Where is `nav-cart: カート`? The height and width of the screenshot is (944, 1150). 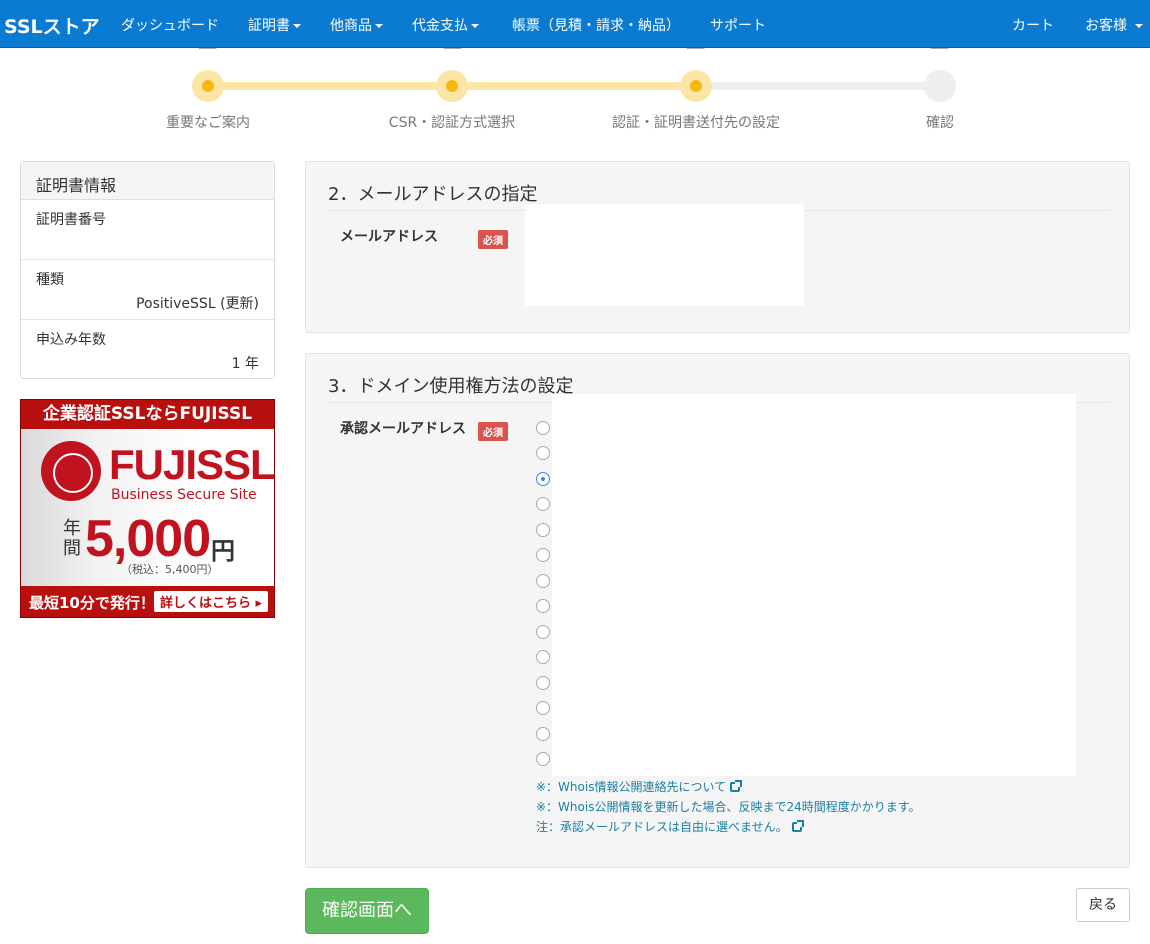
nav-cart: カート is located at coordinates (1033, 25).